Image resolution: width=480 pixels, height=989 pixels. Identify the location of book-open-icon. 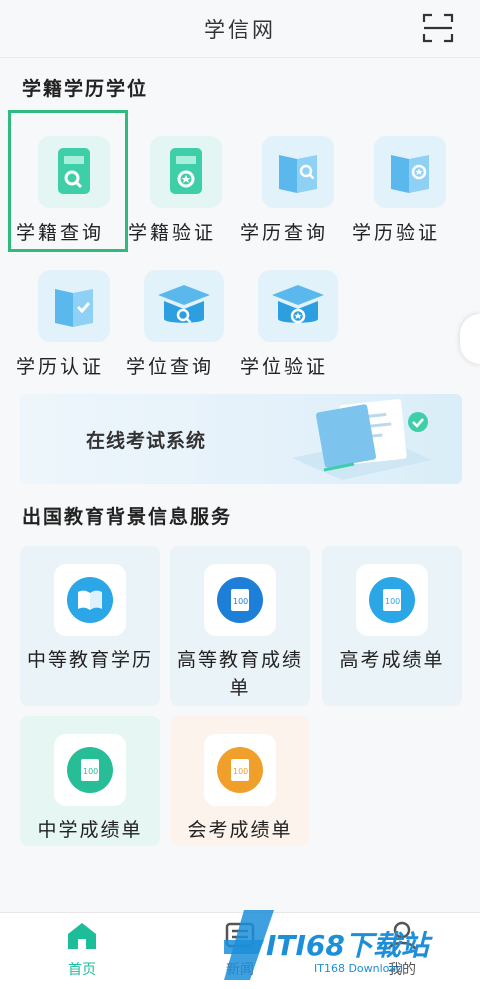
(90, 600).